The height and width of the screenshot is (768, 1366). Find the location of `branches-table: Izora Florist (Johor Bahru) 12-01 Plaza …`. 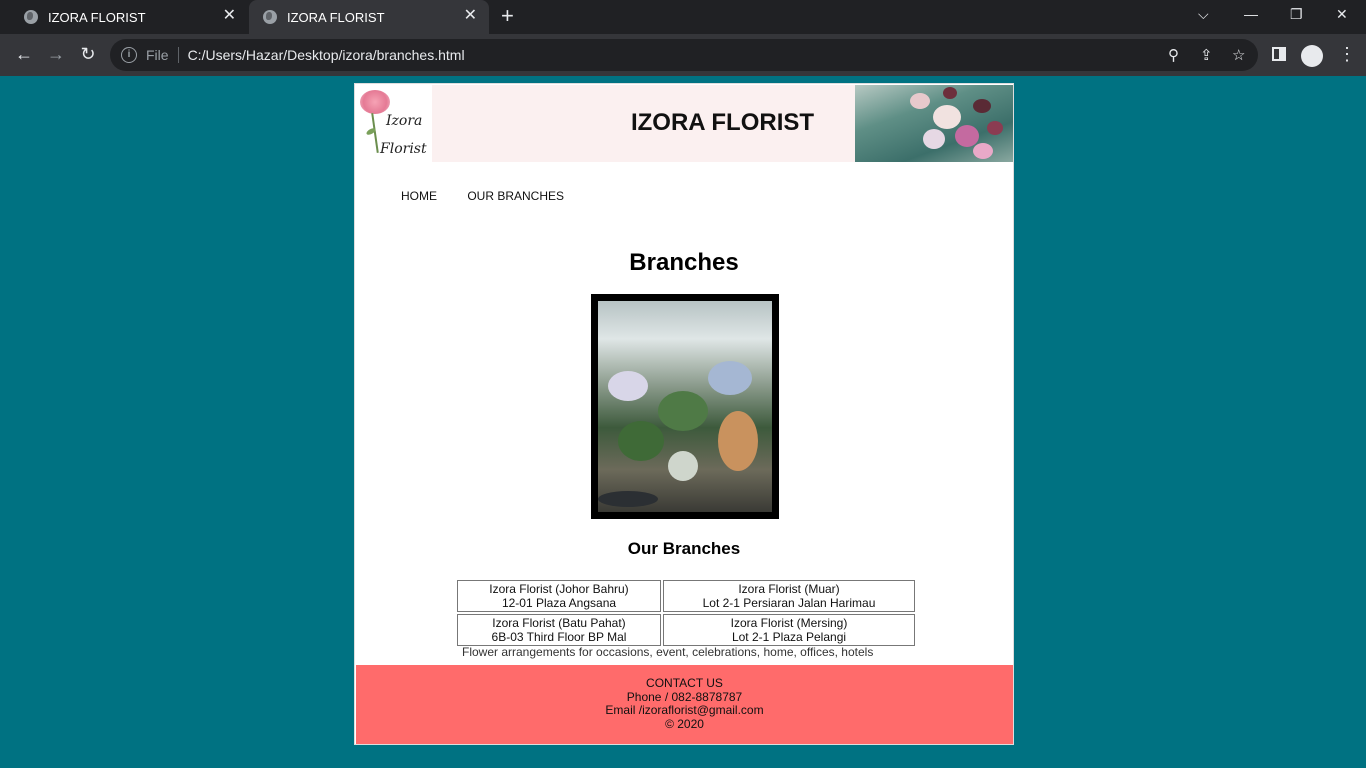

branches-table: Izora Florist (Johor Bahru) 12-01 Plaza … is located at coordinates (686, 613).